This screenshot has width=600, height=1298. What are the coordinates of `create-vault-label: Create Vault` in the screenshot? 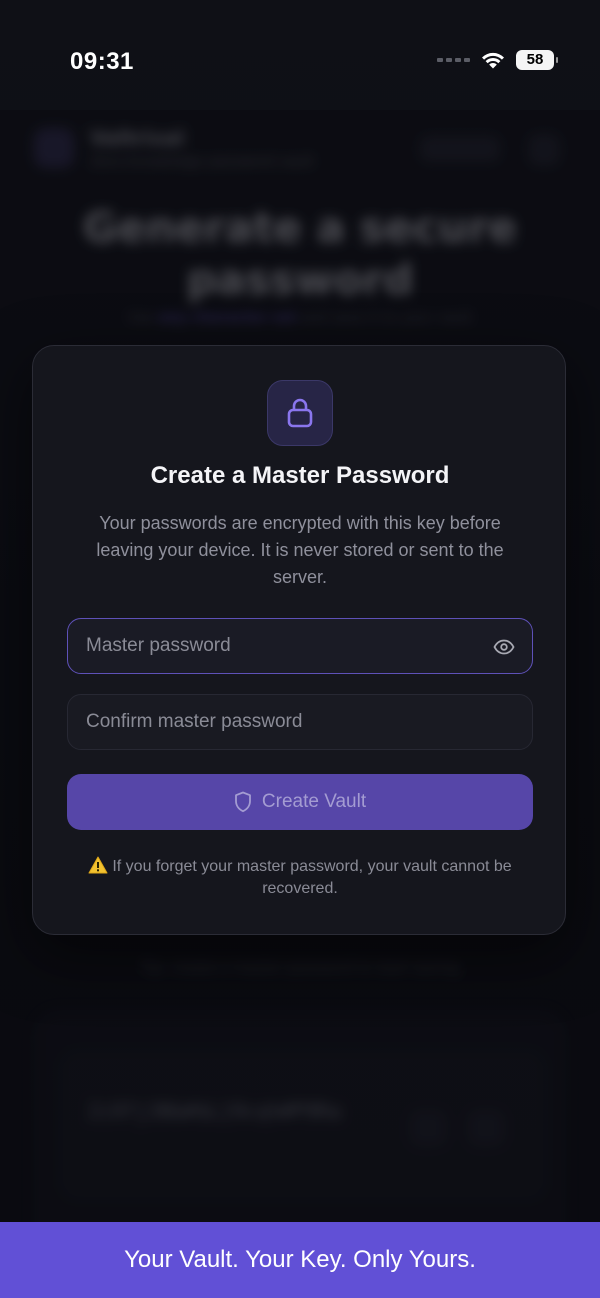 It's located at (314, 801).